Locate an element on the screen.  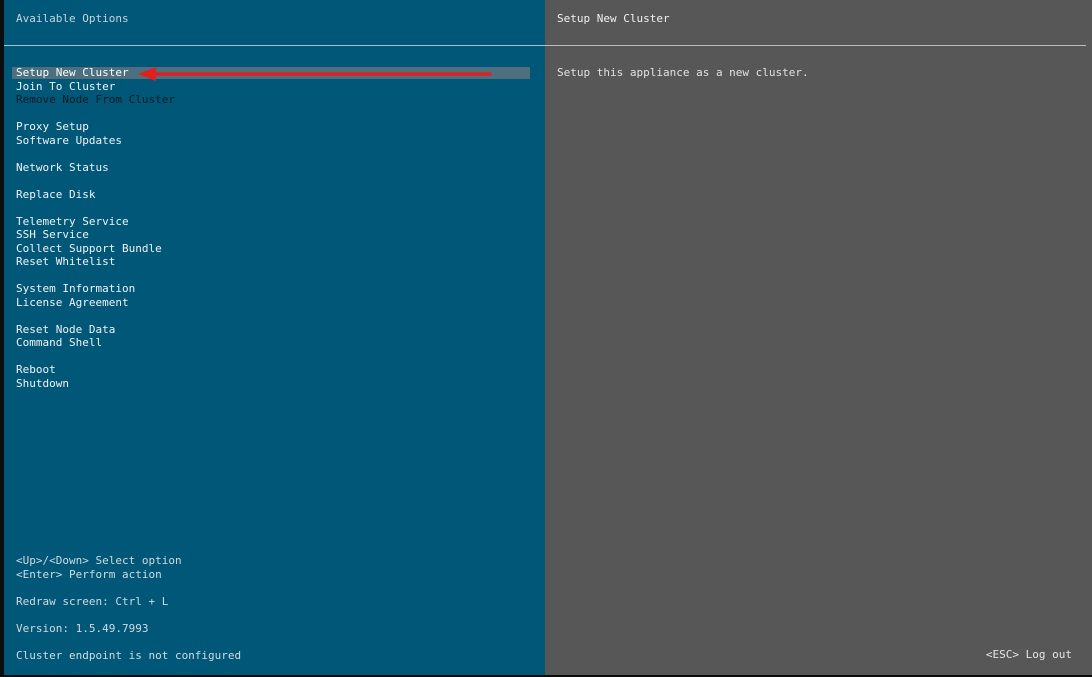
menu-item-telemetry-service: Telemetry Service is located at coordinates (95, 222).